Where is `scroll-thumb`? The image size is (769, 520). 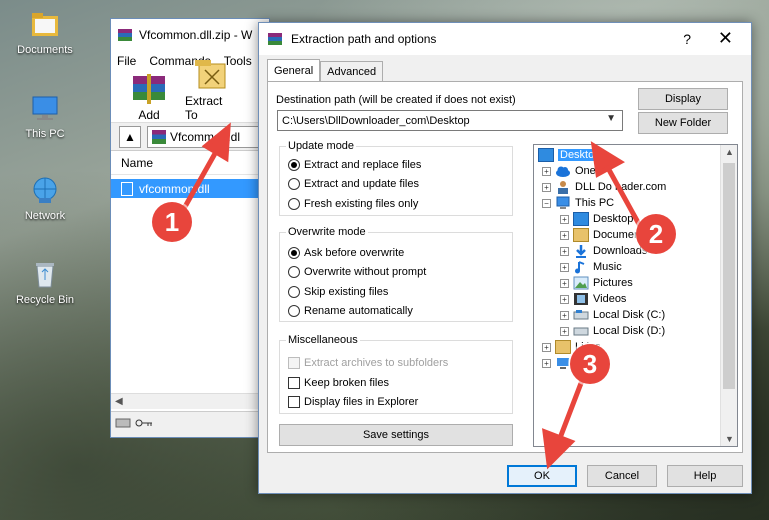
scroll-thumb is located at coordinates (729, 276).